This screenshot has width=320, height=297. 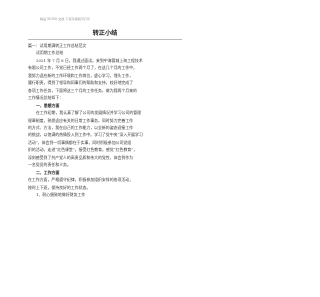 I want to click on header-note: 精品 WORD 文档 下载可编辑可打印, so click(x=65, y=19).